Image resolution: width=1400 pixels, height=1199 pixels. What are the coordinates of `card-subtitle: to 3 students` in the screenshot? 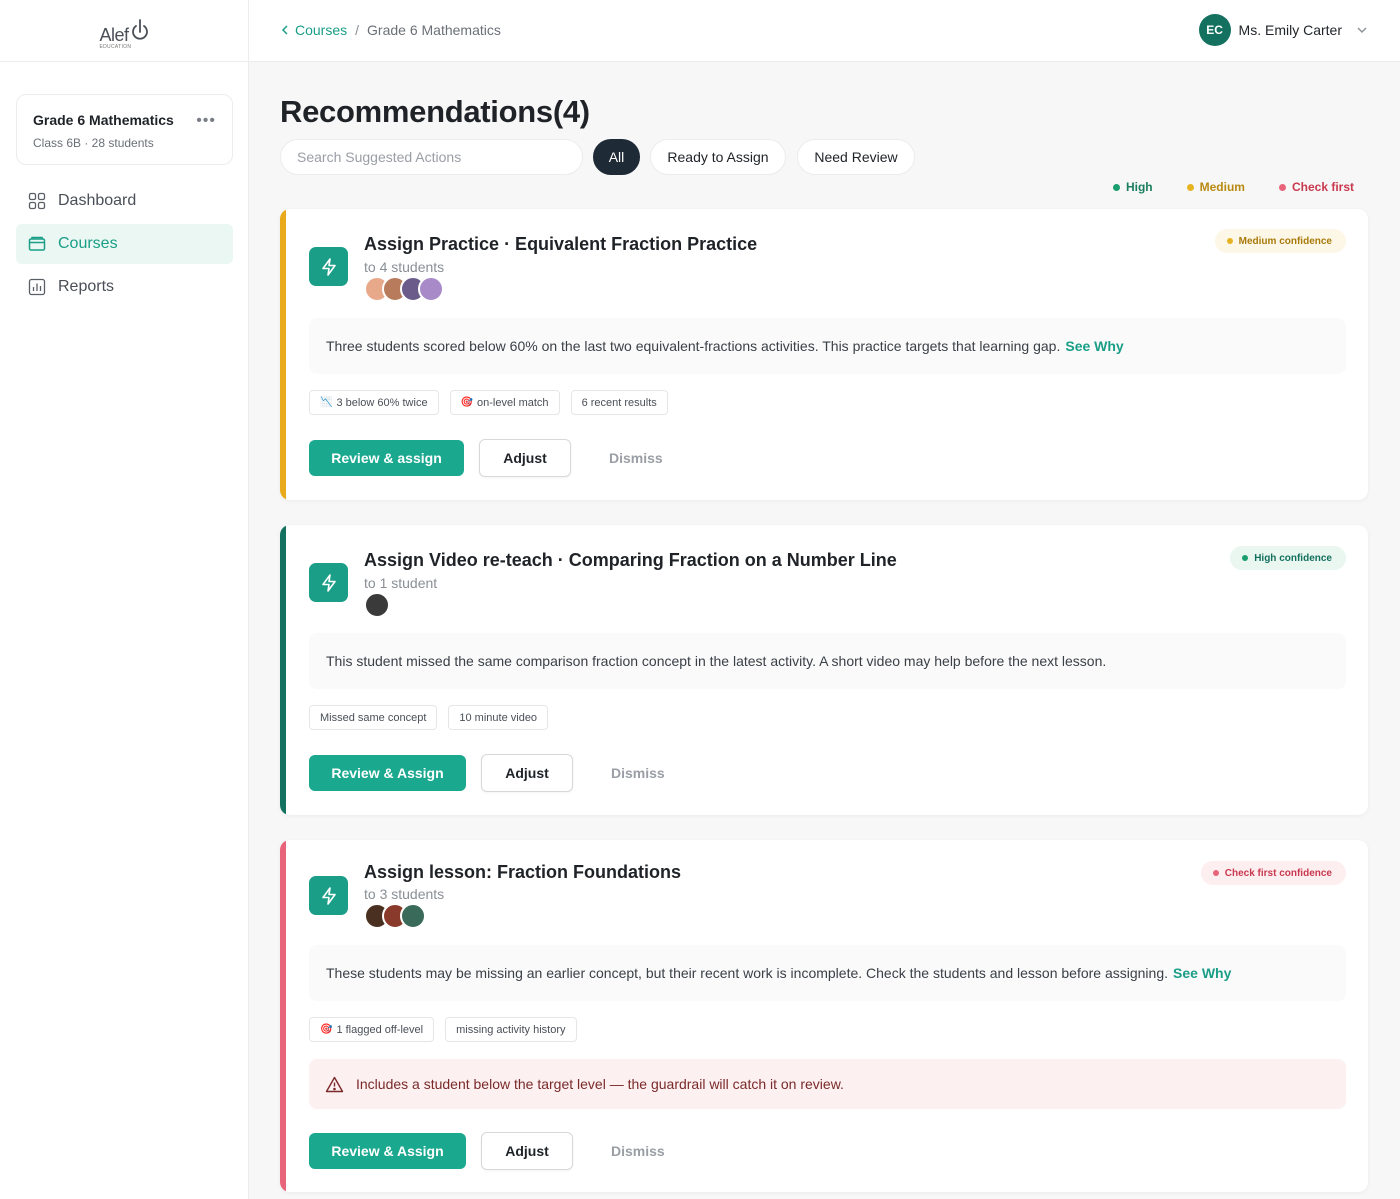 It's located at (404, 894).